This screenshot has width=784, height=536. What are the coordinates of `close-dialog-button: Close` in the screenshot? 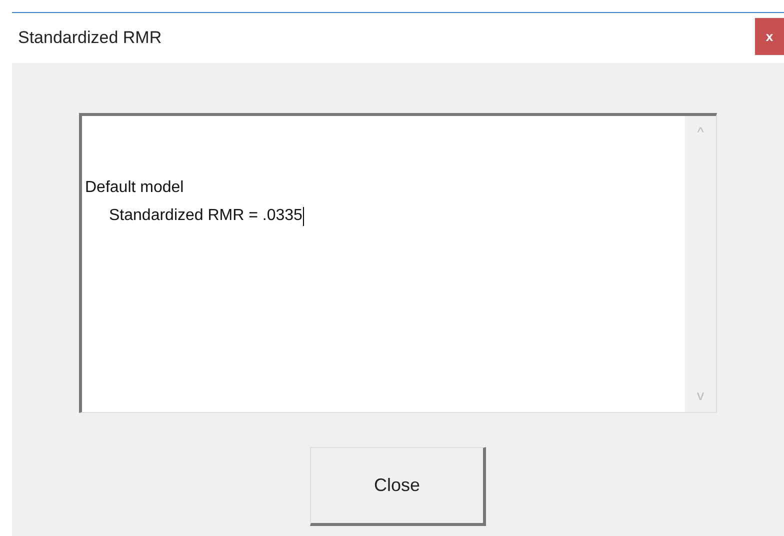 It's located at (398, 486).